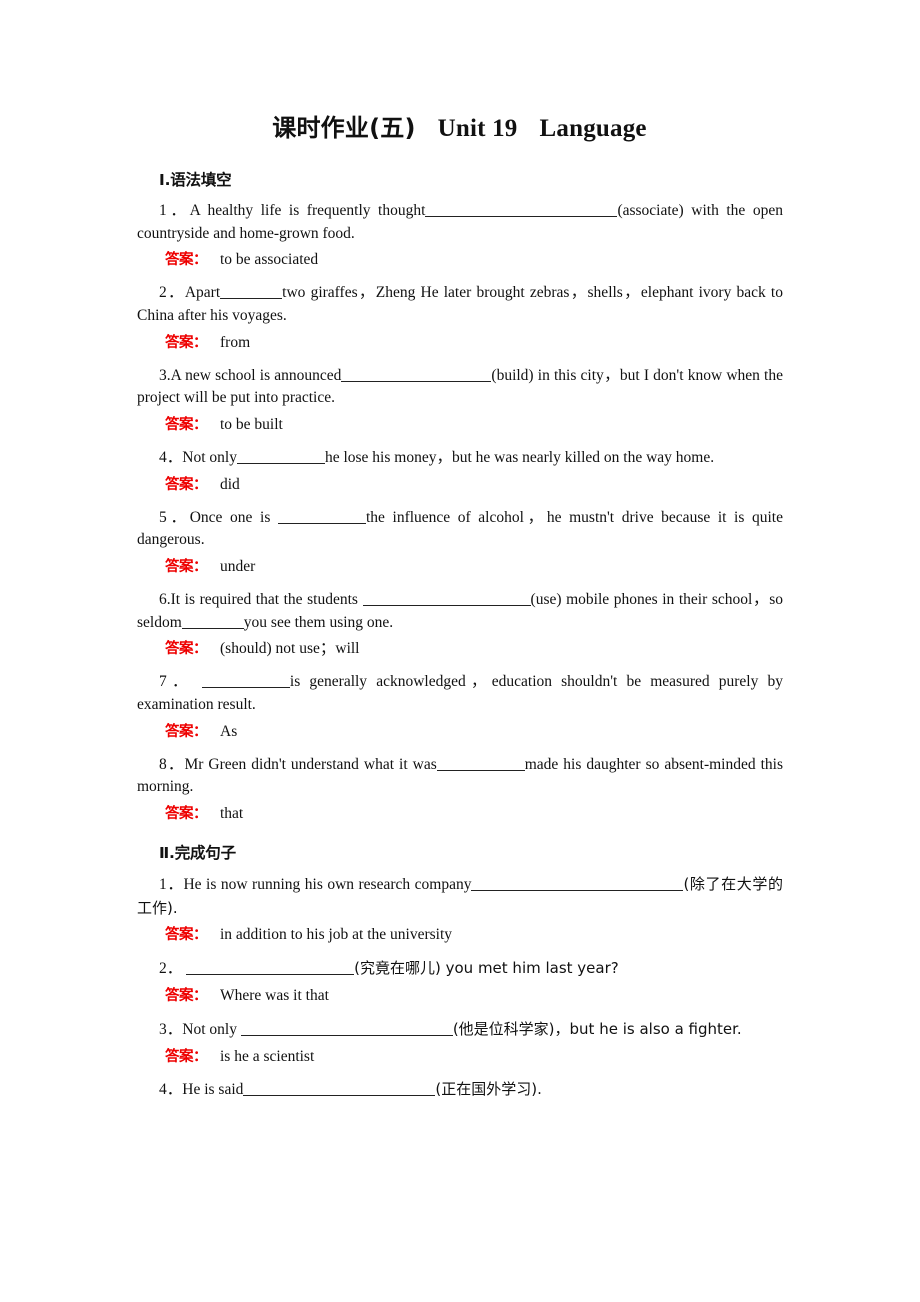 Image resolution: width=920 pixels, height=1302 pixels. I want to click on answer-line: 答案： (should) not use；will, so click(474, 649).